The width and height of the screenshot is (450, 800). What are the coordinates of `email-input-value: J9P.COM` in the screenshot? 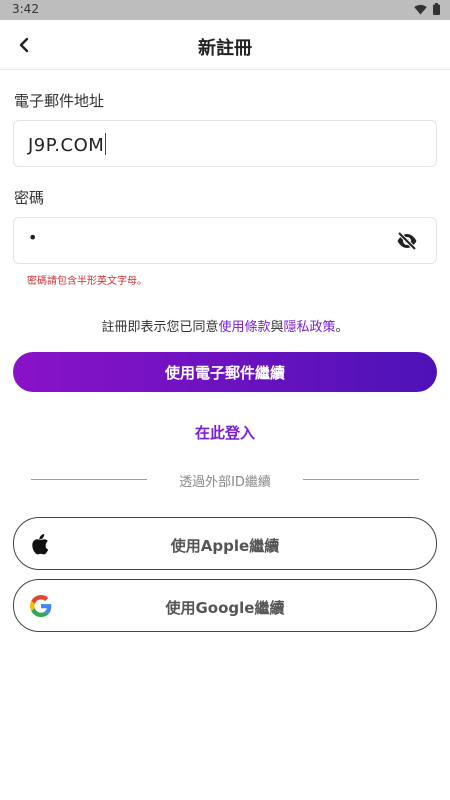 It's located at (67, 144).